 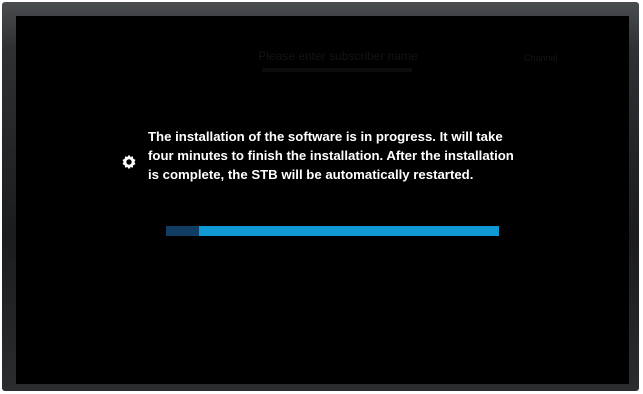 What do you see at coordinates (183, 231) in the screenshot?
I see `install-progress-fill` at bounding box center [183, 231].